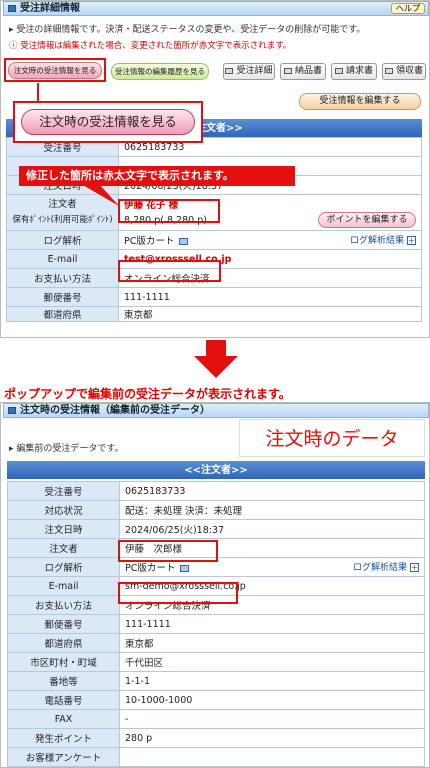 The image size is (430, 768). I want to click on table-row: 注文日時 2024/06/25(火)18:37, so click(216, 529).